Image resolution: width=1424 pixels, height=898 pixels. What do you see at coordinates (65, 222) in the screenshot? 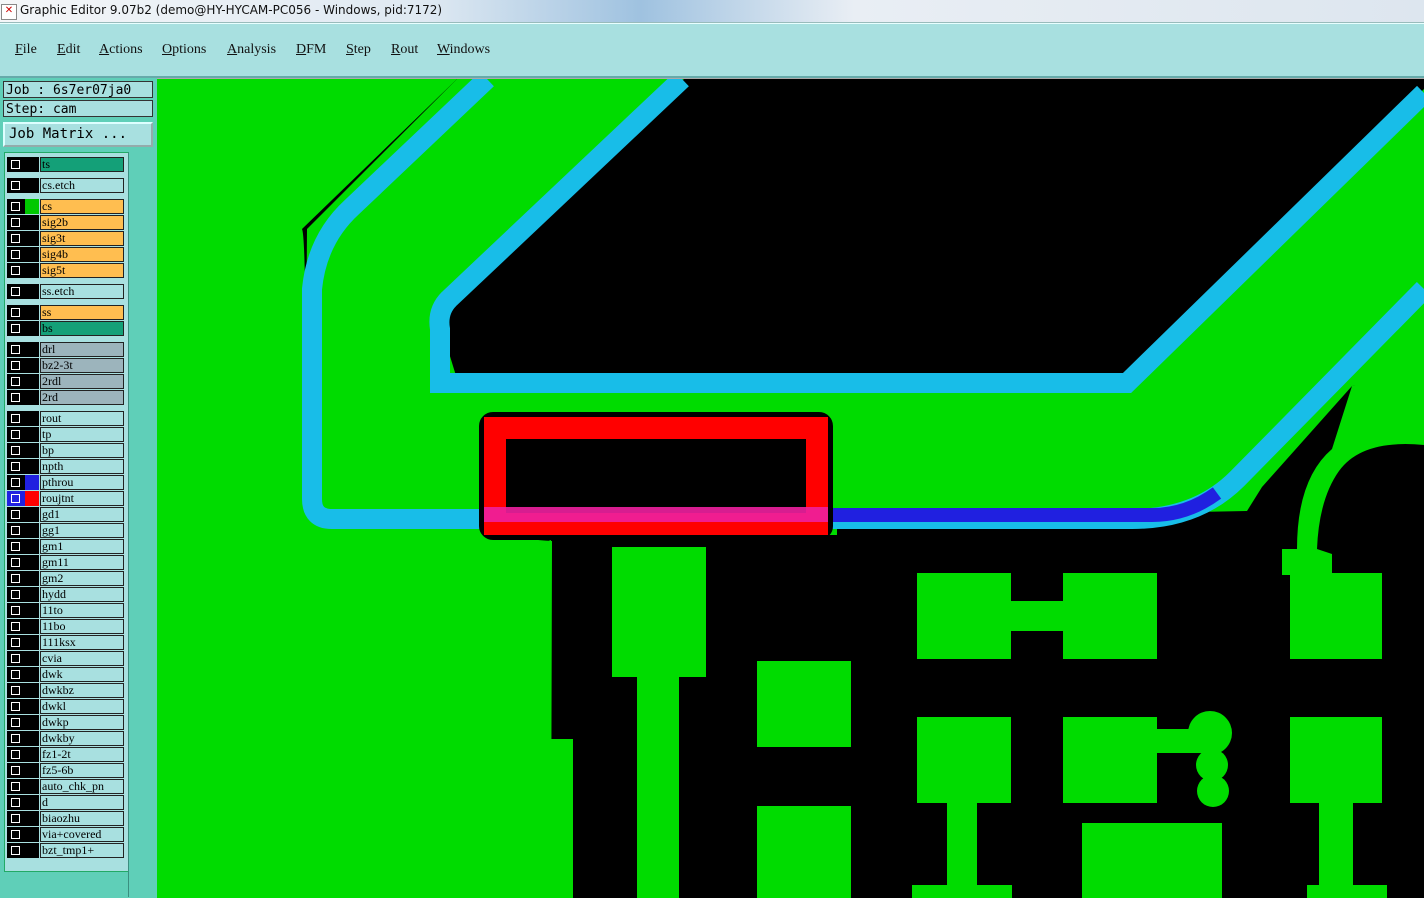
I see `layer-row-sig2b: sig2b` at bounding box center [65, 222].